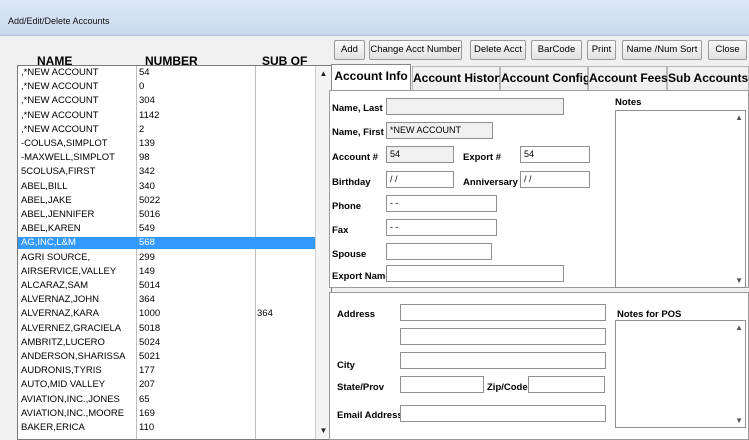 The image size is (749, 440). Describe the element at coordinates (53, 427) in the screenshot. I see `account-name-cell: BAKER,ERICA` at that location.